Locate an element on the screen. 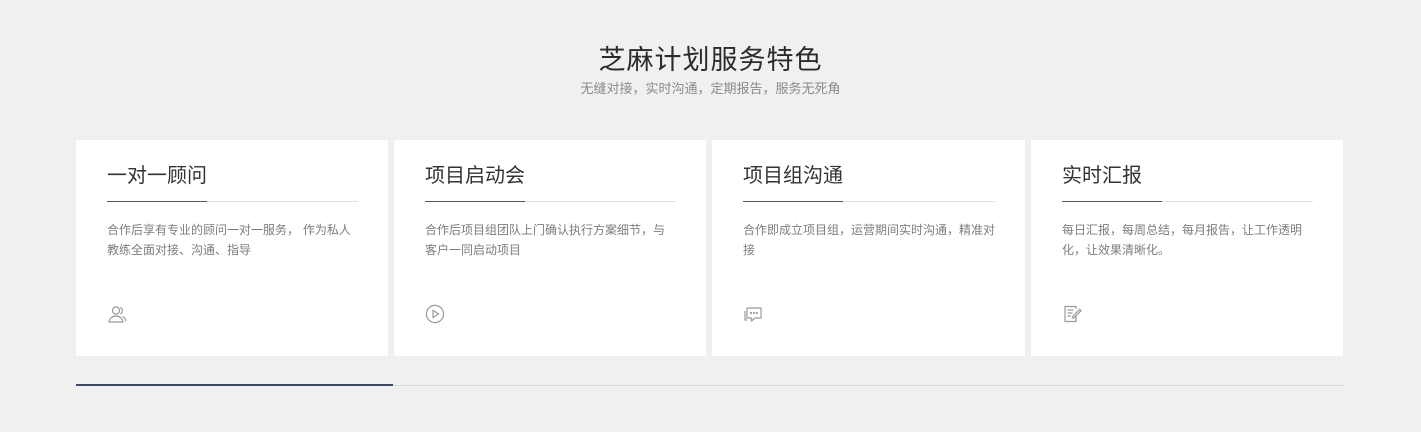 This screenshot has height=432, width=1421. section-title: 芝麻计划服务特色 is located at coordinates (710, 60).